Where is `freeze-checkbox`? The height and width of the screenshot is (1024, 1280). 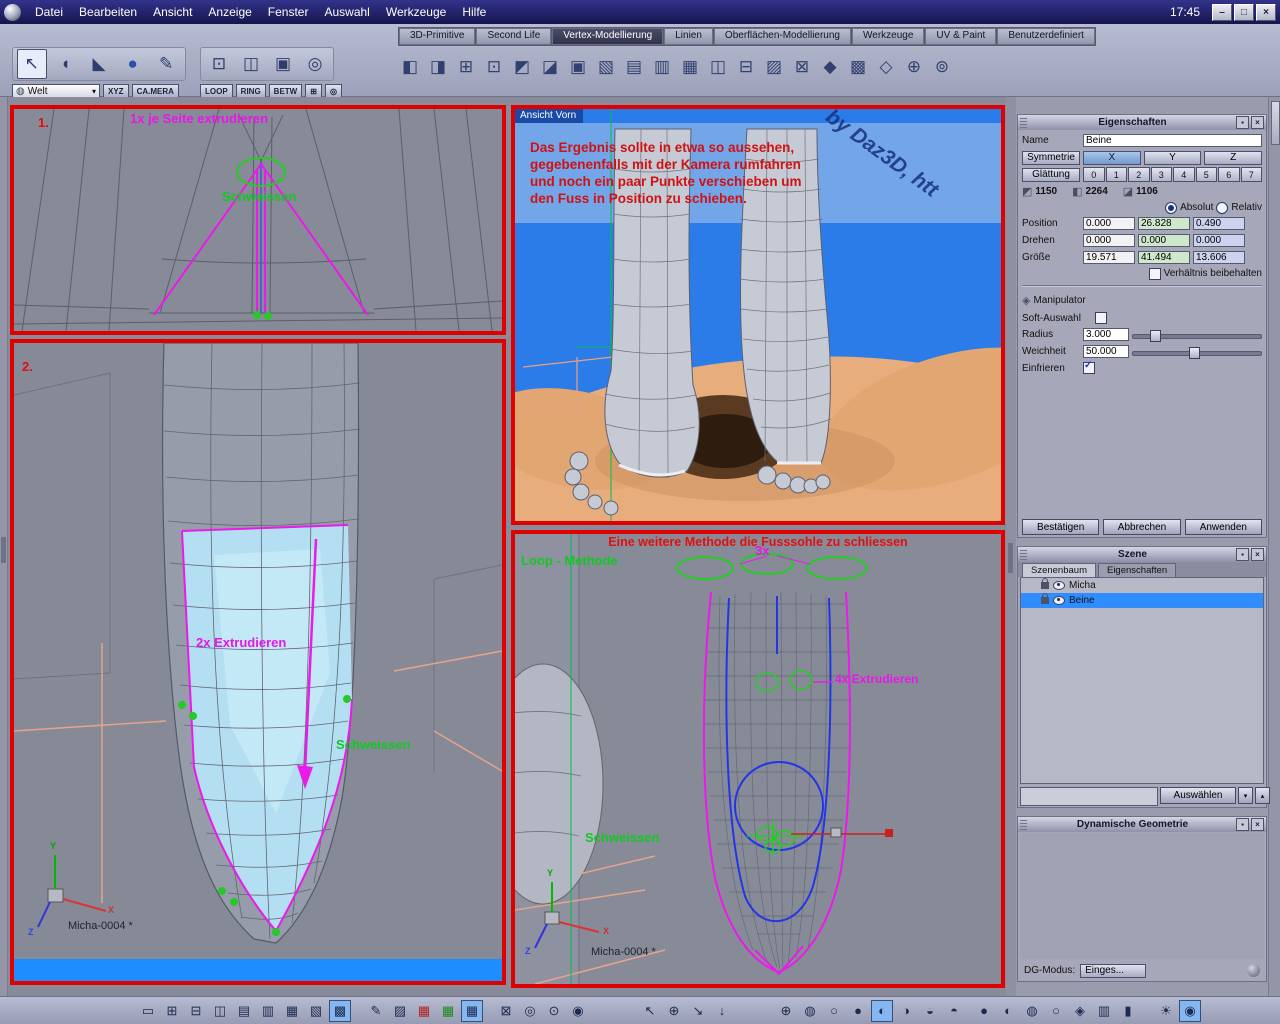
freeze-checkbox is located at coordinates (1089, 367).